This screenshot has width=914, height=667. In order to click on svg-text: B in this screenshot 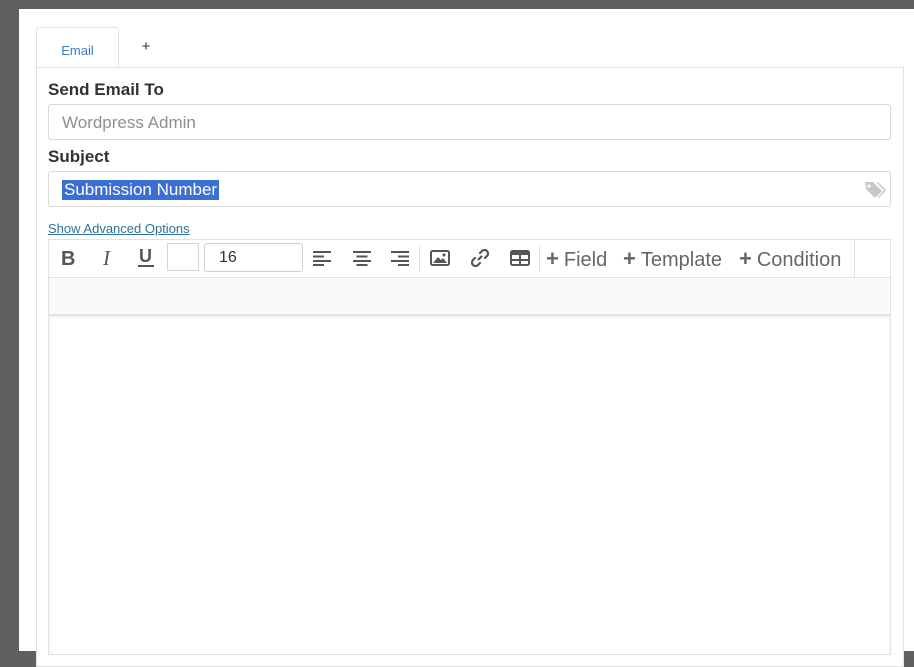, I will do `click(68, 258)`.